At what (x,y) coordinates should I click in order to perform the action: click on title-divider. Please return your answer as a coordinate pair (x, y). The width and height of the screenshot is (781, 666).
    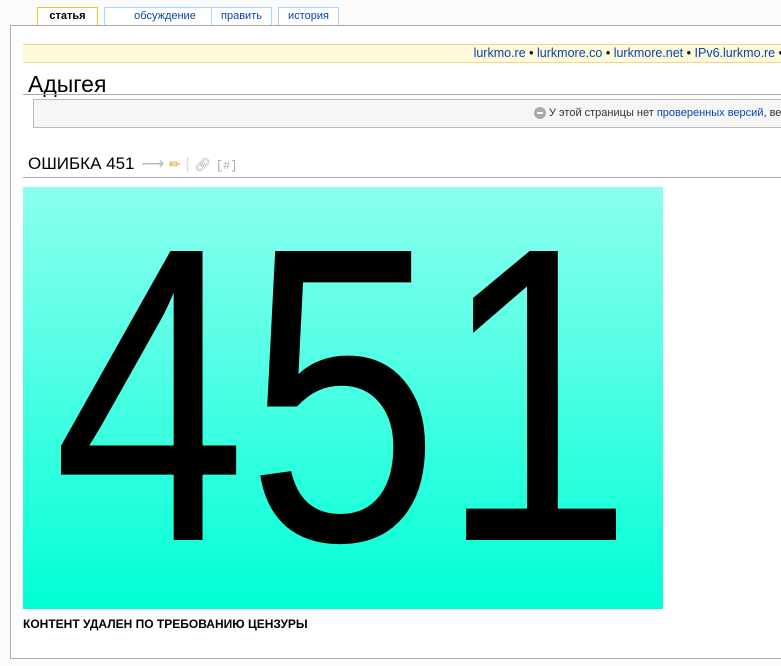
    Looking at the image, I should click on (402, 94).